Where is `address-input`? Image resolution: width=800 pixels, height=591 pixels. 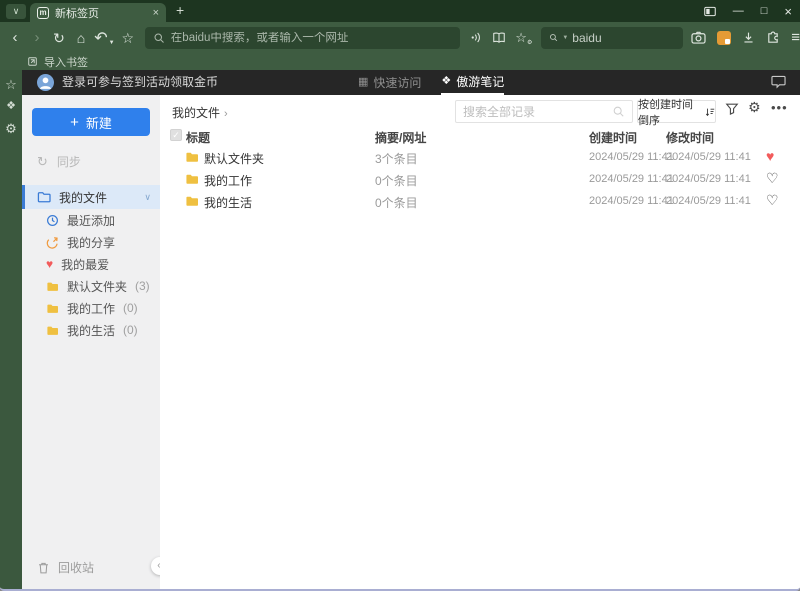 address-input is located at coordinates (311, 37).